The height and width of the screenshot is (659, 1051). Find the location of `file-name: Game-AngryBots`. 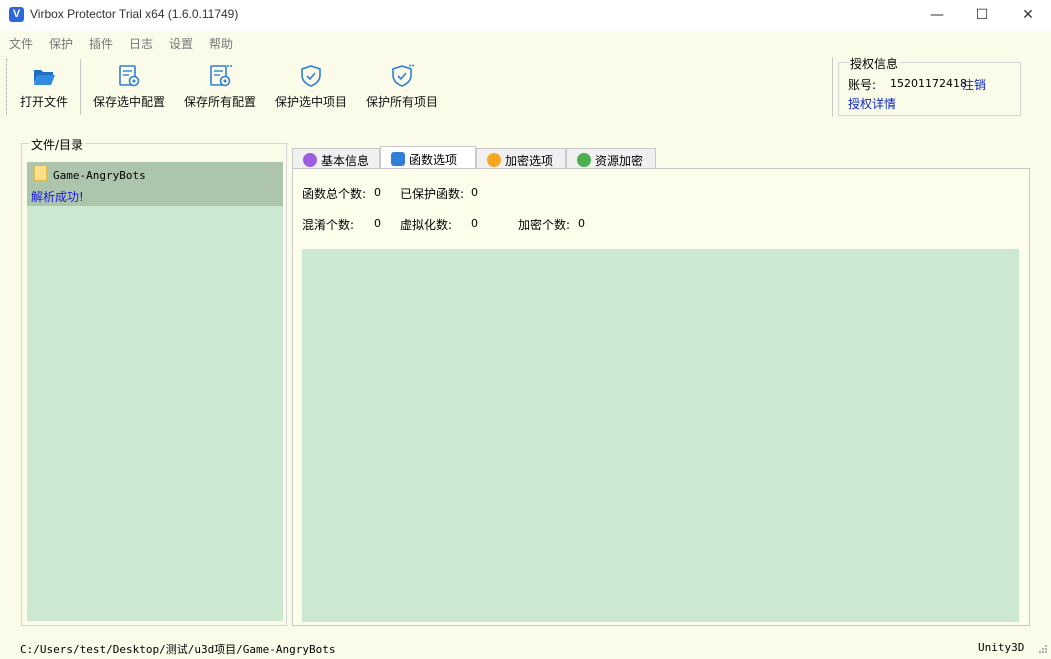

file-name: Game-AngryBots is located at coordinates (99, 175).